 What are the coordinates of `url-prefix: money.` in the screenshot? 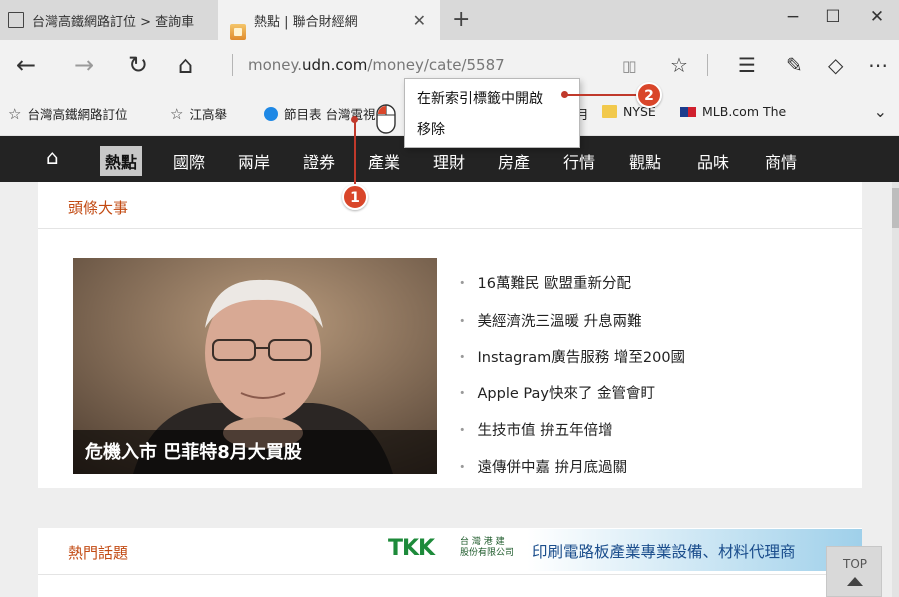 It's located at (275, 65).